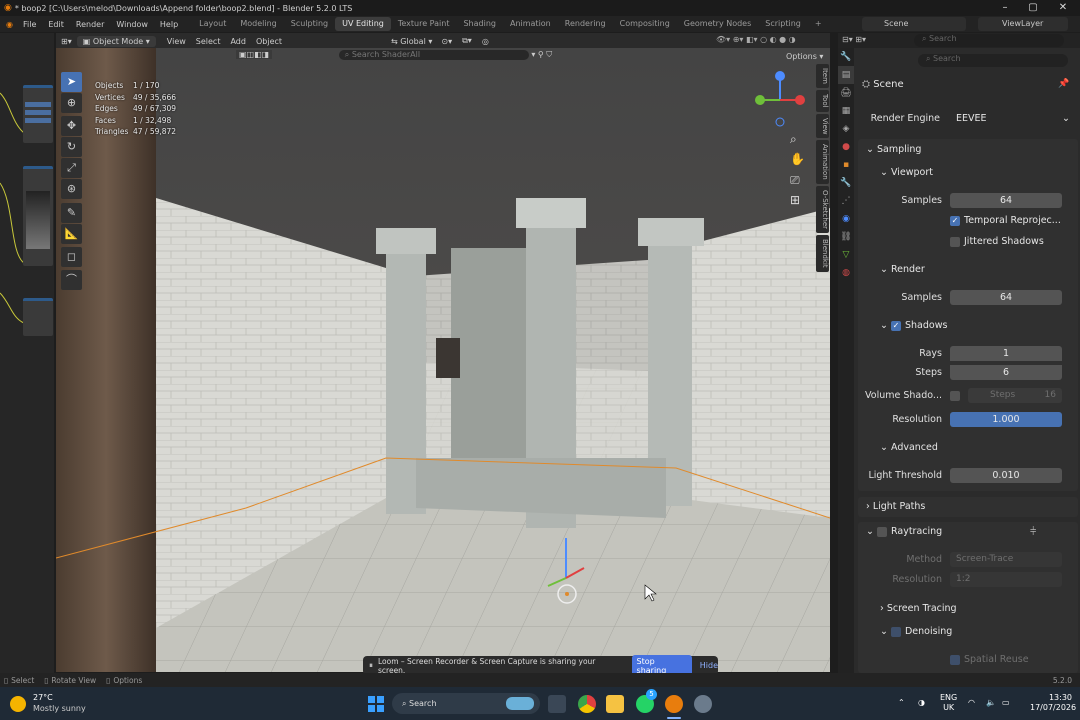 The image size is (1080, 720). Describe the element at coordinates (846, 219) in the screenshot. I see `physics-tab-icon: ◉` at that location.